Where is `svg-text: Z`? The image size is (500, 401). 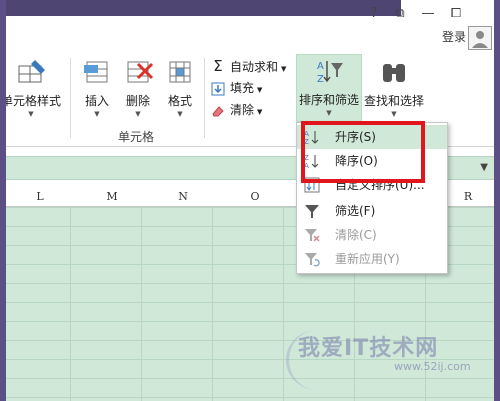 svg-text: Z is located at coordinates (320, 79).